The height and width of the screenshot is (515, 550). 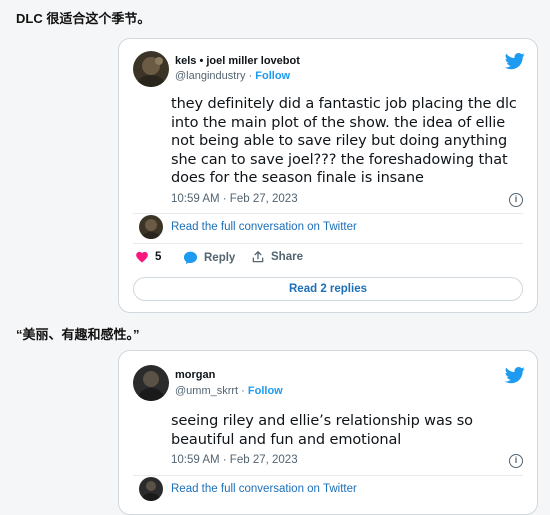 What do you see at coordinates (190, 258) in the screenshot?
I see `speech-bubble-icon` at bounding box center [190, 258].